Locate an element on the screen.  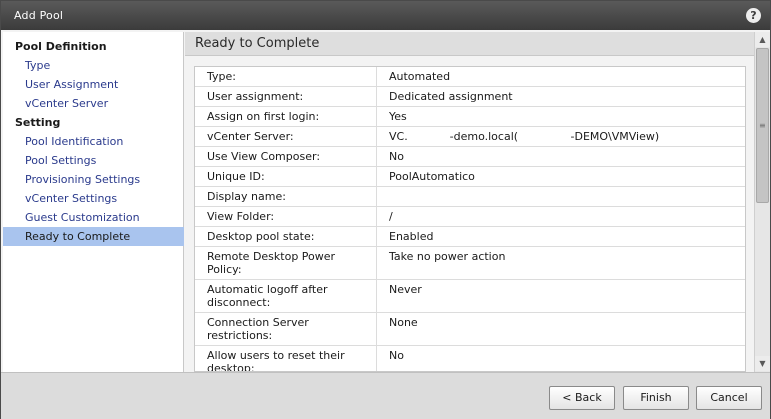
table-row: Desktop pool state: Enabled is located at coordinates (470, 237).